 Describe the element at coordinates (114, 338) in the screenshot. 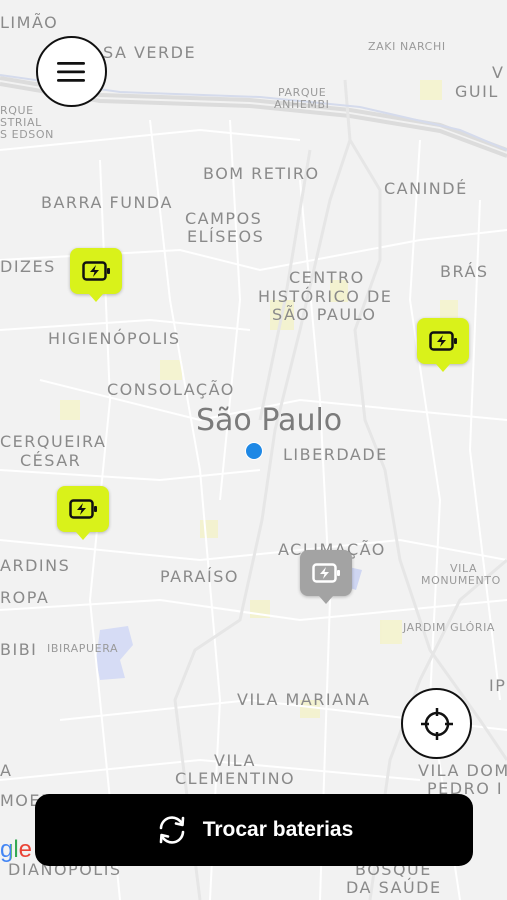

I see `map-label-higienopolis: HIGIENÓPOLIS` at that location.